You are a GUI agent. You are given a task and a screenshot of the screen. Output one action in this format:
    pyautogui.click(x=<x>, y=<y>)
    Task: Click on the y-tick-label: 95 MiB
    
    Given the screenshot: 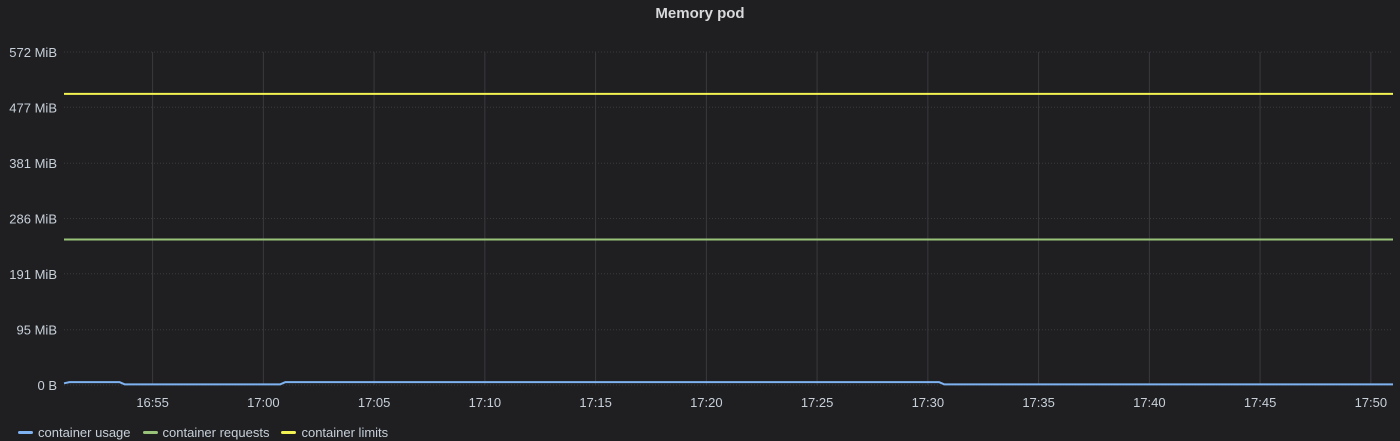 What is the action you would take?
    pyautogui.click(x=37, y=330)
    